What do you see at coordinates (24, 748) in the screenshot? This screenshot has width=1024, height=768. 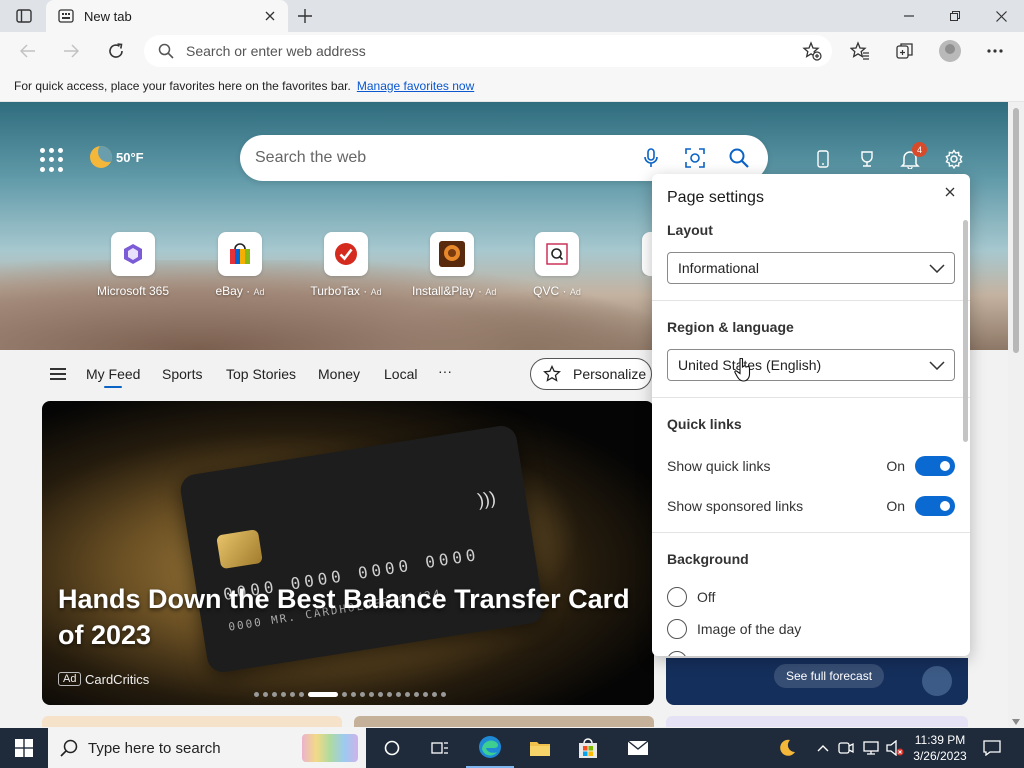 I see `start-button` at bounding box center [24, 748].